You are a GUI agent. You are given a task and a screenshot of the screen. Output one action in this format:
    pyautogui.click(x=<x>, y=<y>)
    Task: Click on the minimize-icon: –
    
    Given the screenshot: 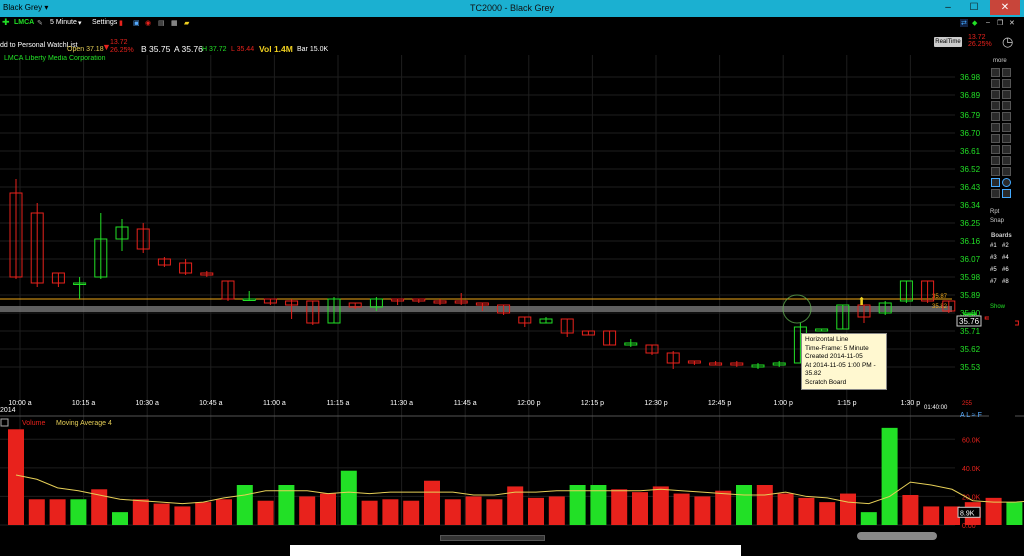 What is the action you would take?
    pyautogui.click(x=988, y=22)
    